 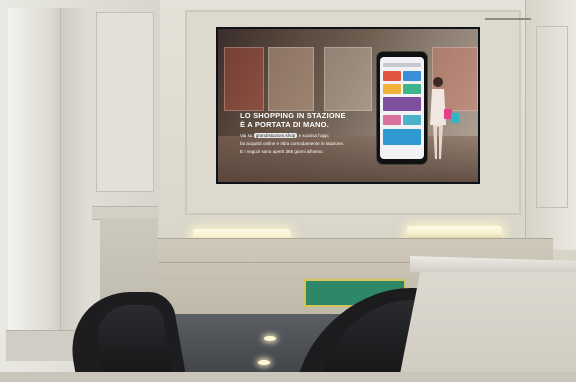 What do you see at coordinates (455, 118) in the screenshot?
I see `shopping-bag` at bounding box center [455, 118].